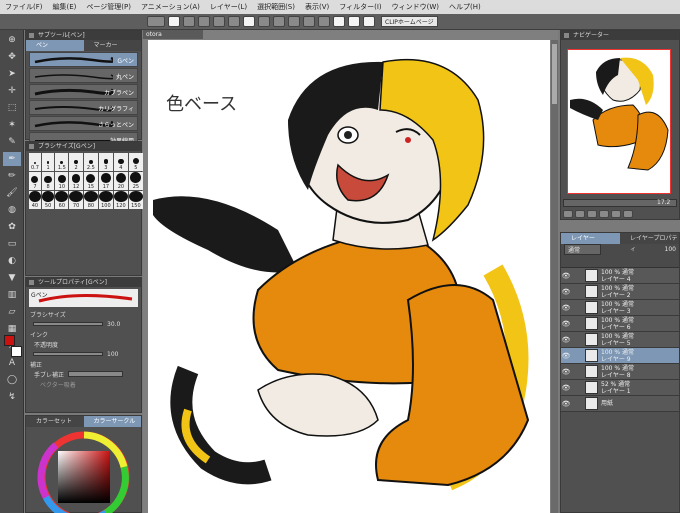  Describe the element at coordinates (12, 159) in the screenshot. I see `pen-tool-icon: ✒` at that location.